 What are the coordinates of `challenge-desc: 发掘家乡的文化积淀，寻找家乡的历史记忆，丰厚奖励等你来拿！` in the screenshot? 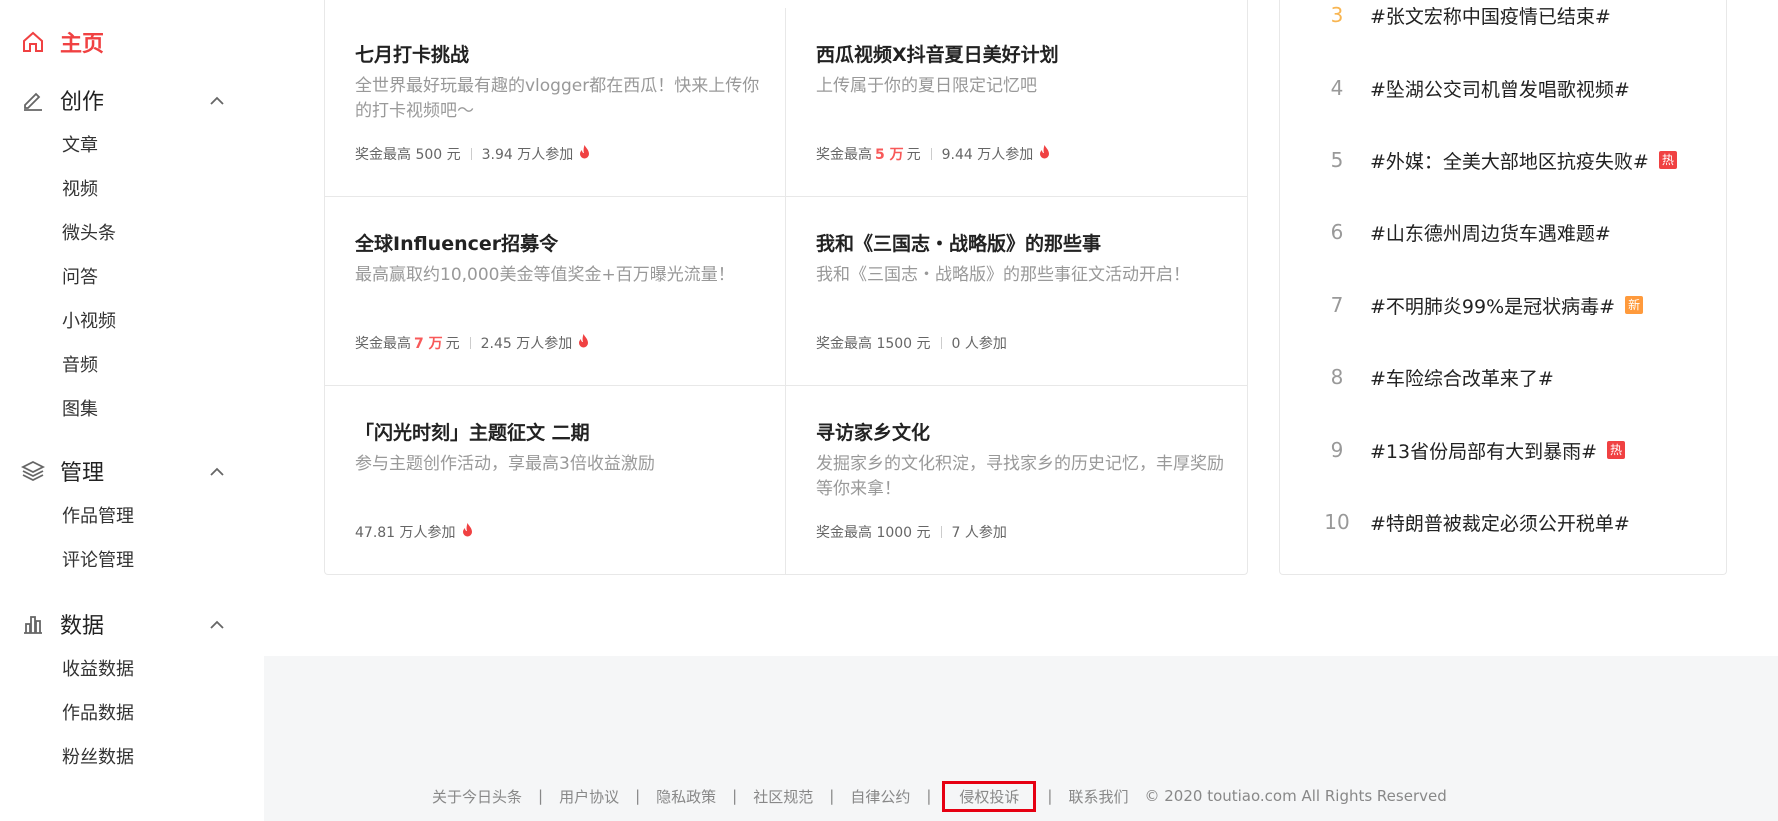 It's located at (1020, 476).